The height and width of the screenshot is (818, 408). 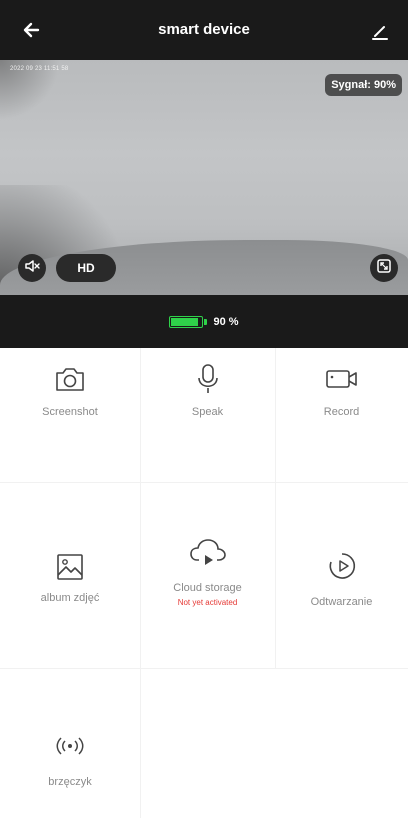 I want to click on battery-body, so click(x=186, y=321).